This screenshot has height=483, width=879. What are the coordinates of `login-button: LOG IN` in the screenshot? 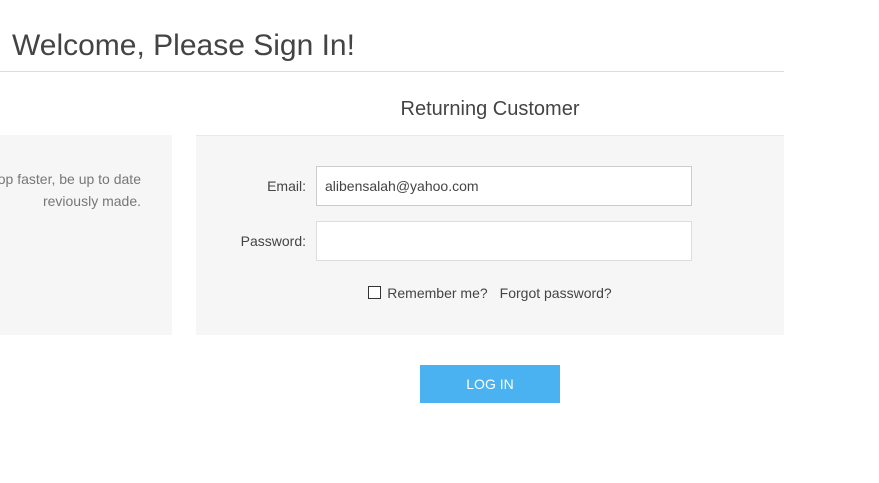 It's located at (490, 384).